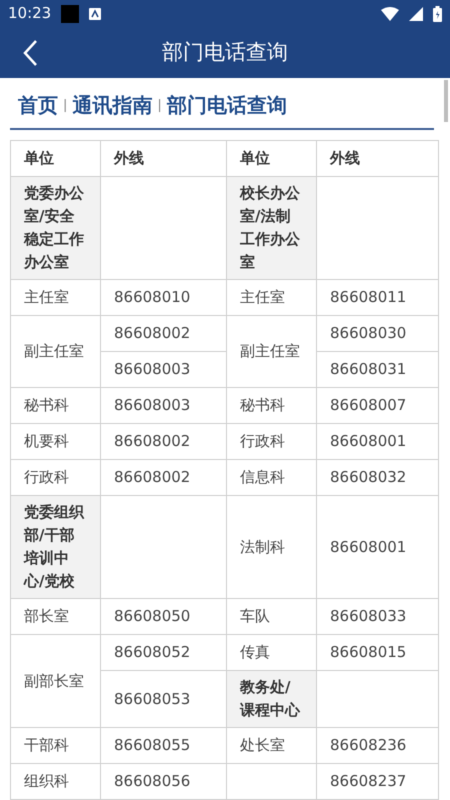 Image resolution: width=450 pixels, height=800 pixels. What do you see at coordinates (377, 616) in the screenshot?
I see `table-cell: 86608033` at bounding box center [377, 616].